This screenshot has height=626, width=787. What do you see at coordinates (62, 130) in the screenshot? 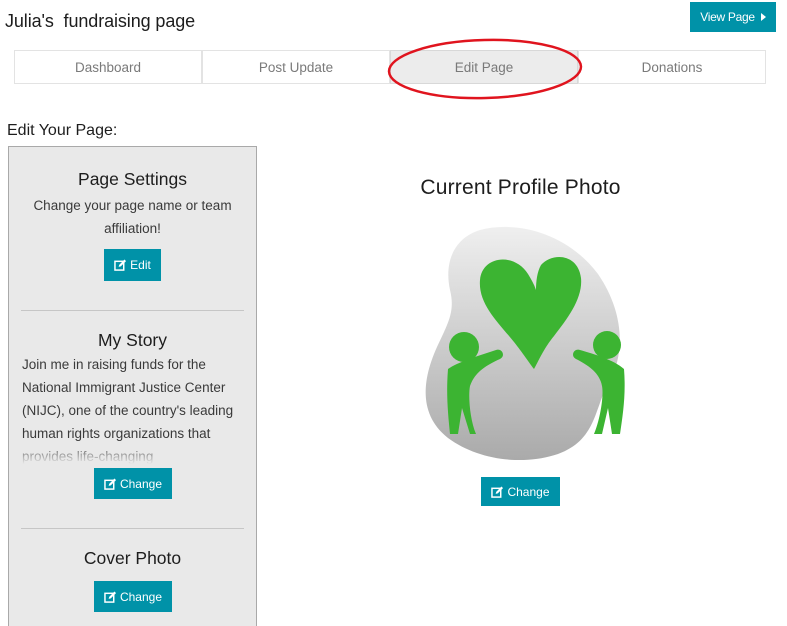
I see `edit-your-page-heading: Edit Your Page:` at bounding box center [62, 130].